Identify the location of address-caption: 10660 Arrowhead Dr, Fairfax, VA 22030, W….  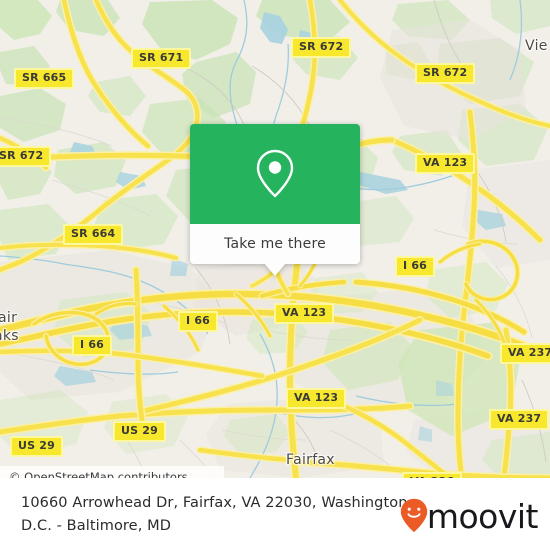
(217, 514).